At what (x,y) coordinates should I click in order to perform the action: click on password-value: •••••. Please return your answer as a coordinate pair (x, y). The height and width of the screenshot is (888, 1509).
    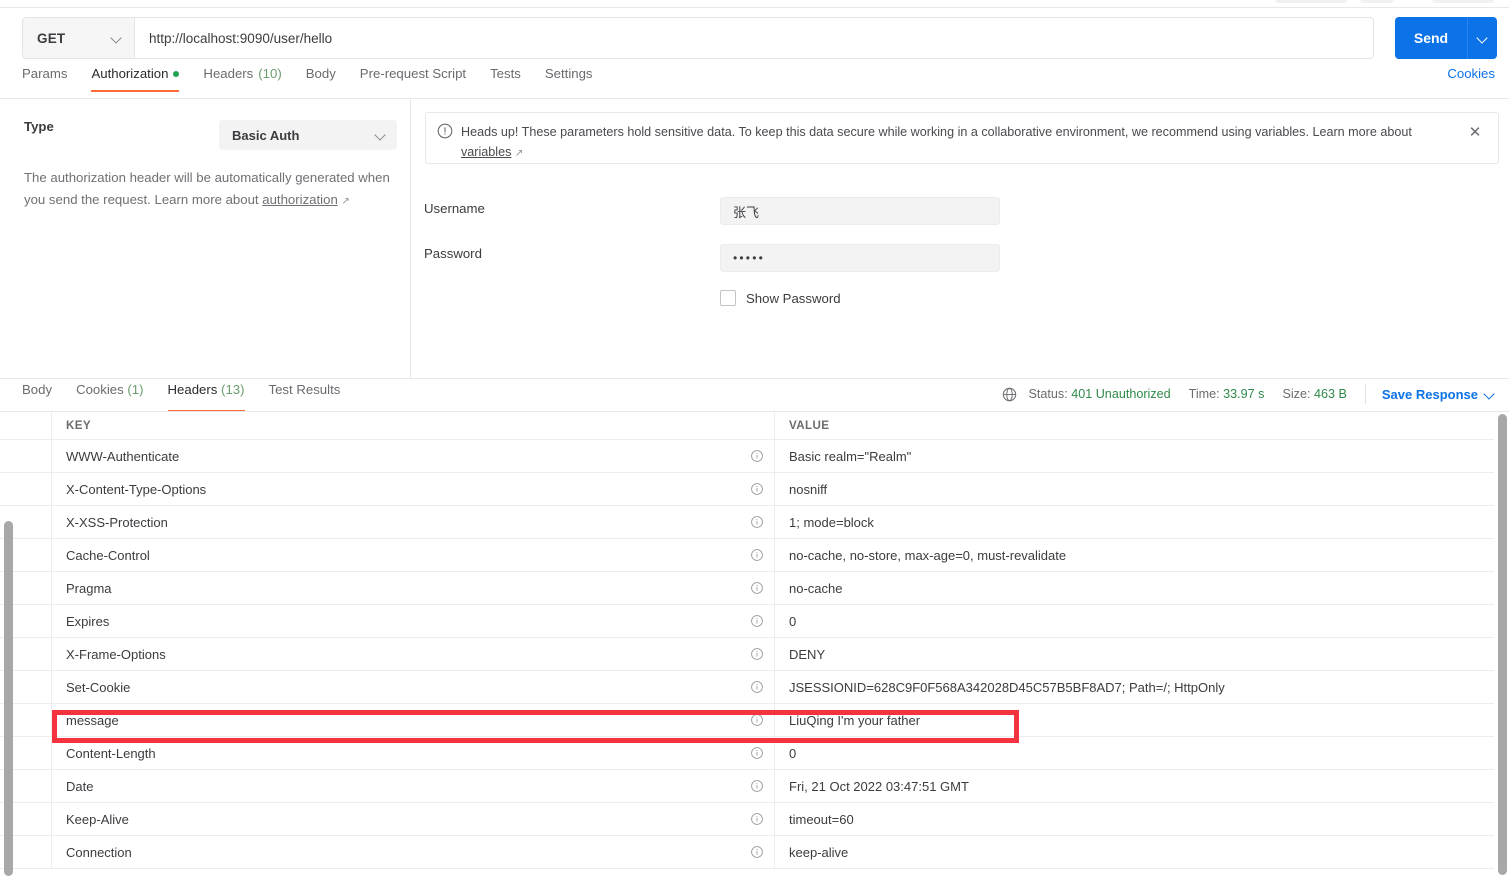
    Looking at the image, I should click on (749, 258).